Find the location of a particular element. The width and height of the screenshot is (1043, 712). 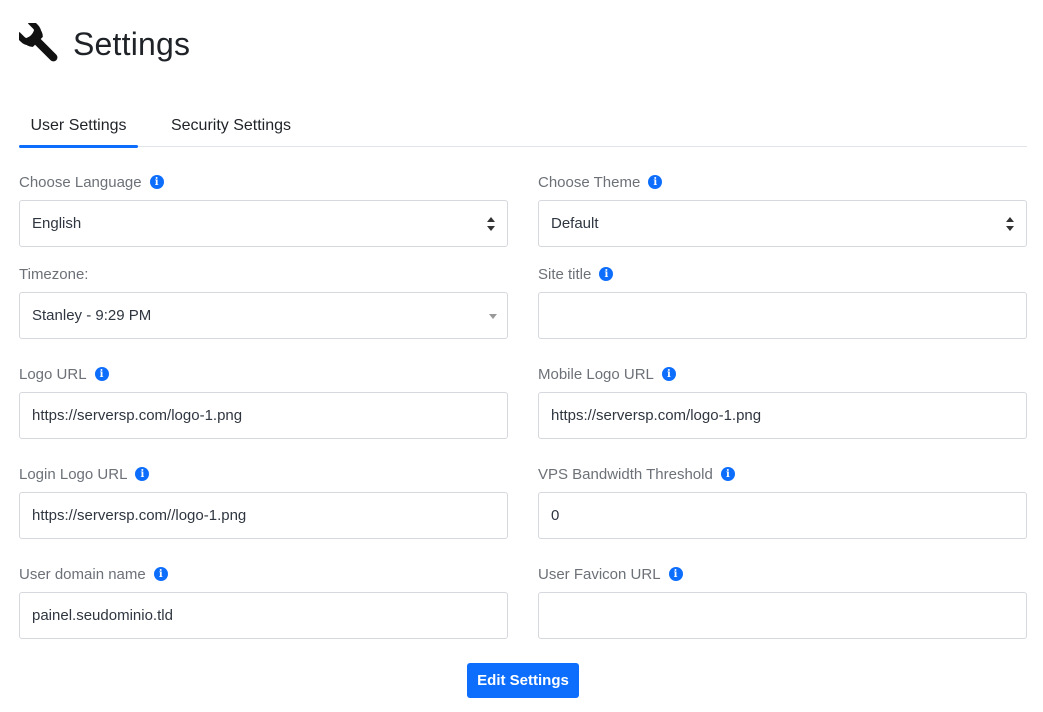

login-logo-url-field: Login Logo URL i is located at coordinates (263, 501).